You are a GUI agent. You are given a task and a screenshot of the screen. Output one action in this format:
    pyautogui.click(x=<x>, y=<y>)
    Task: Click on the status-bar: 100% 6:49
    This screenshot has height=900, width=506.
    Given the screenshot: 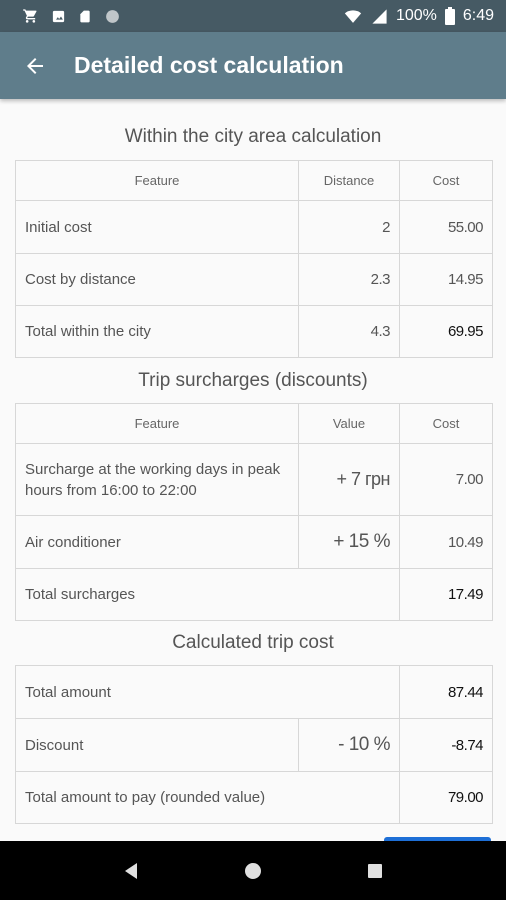 What is the action you would take?
    pyautogui.click(x=253, y=16)
    